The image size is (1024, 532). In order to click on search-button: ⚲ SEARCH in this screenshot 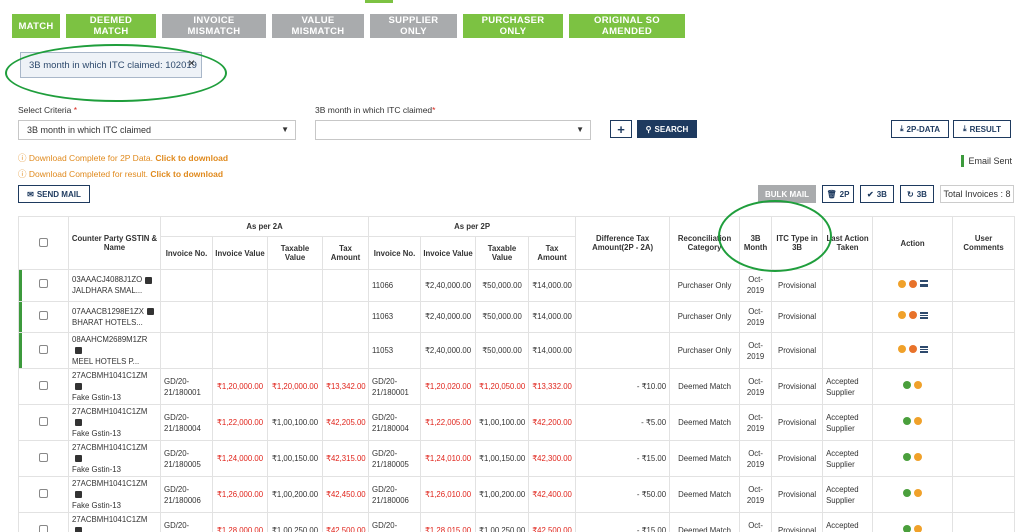, I will do `click(667, 129)`.